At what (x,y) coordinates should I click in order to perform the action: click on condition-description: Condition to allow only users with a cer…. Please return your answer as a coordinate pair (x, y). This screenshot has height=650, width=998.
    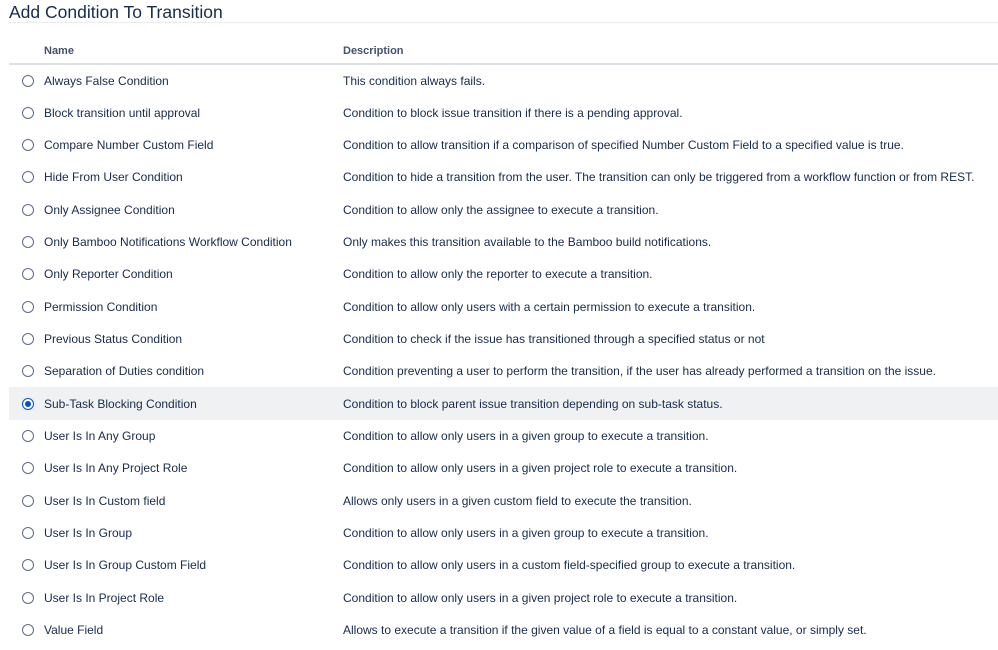
    Looking at the image, I should click on (549, 306).